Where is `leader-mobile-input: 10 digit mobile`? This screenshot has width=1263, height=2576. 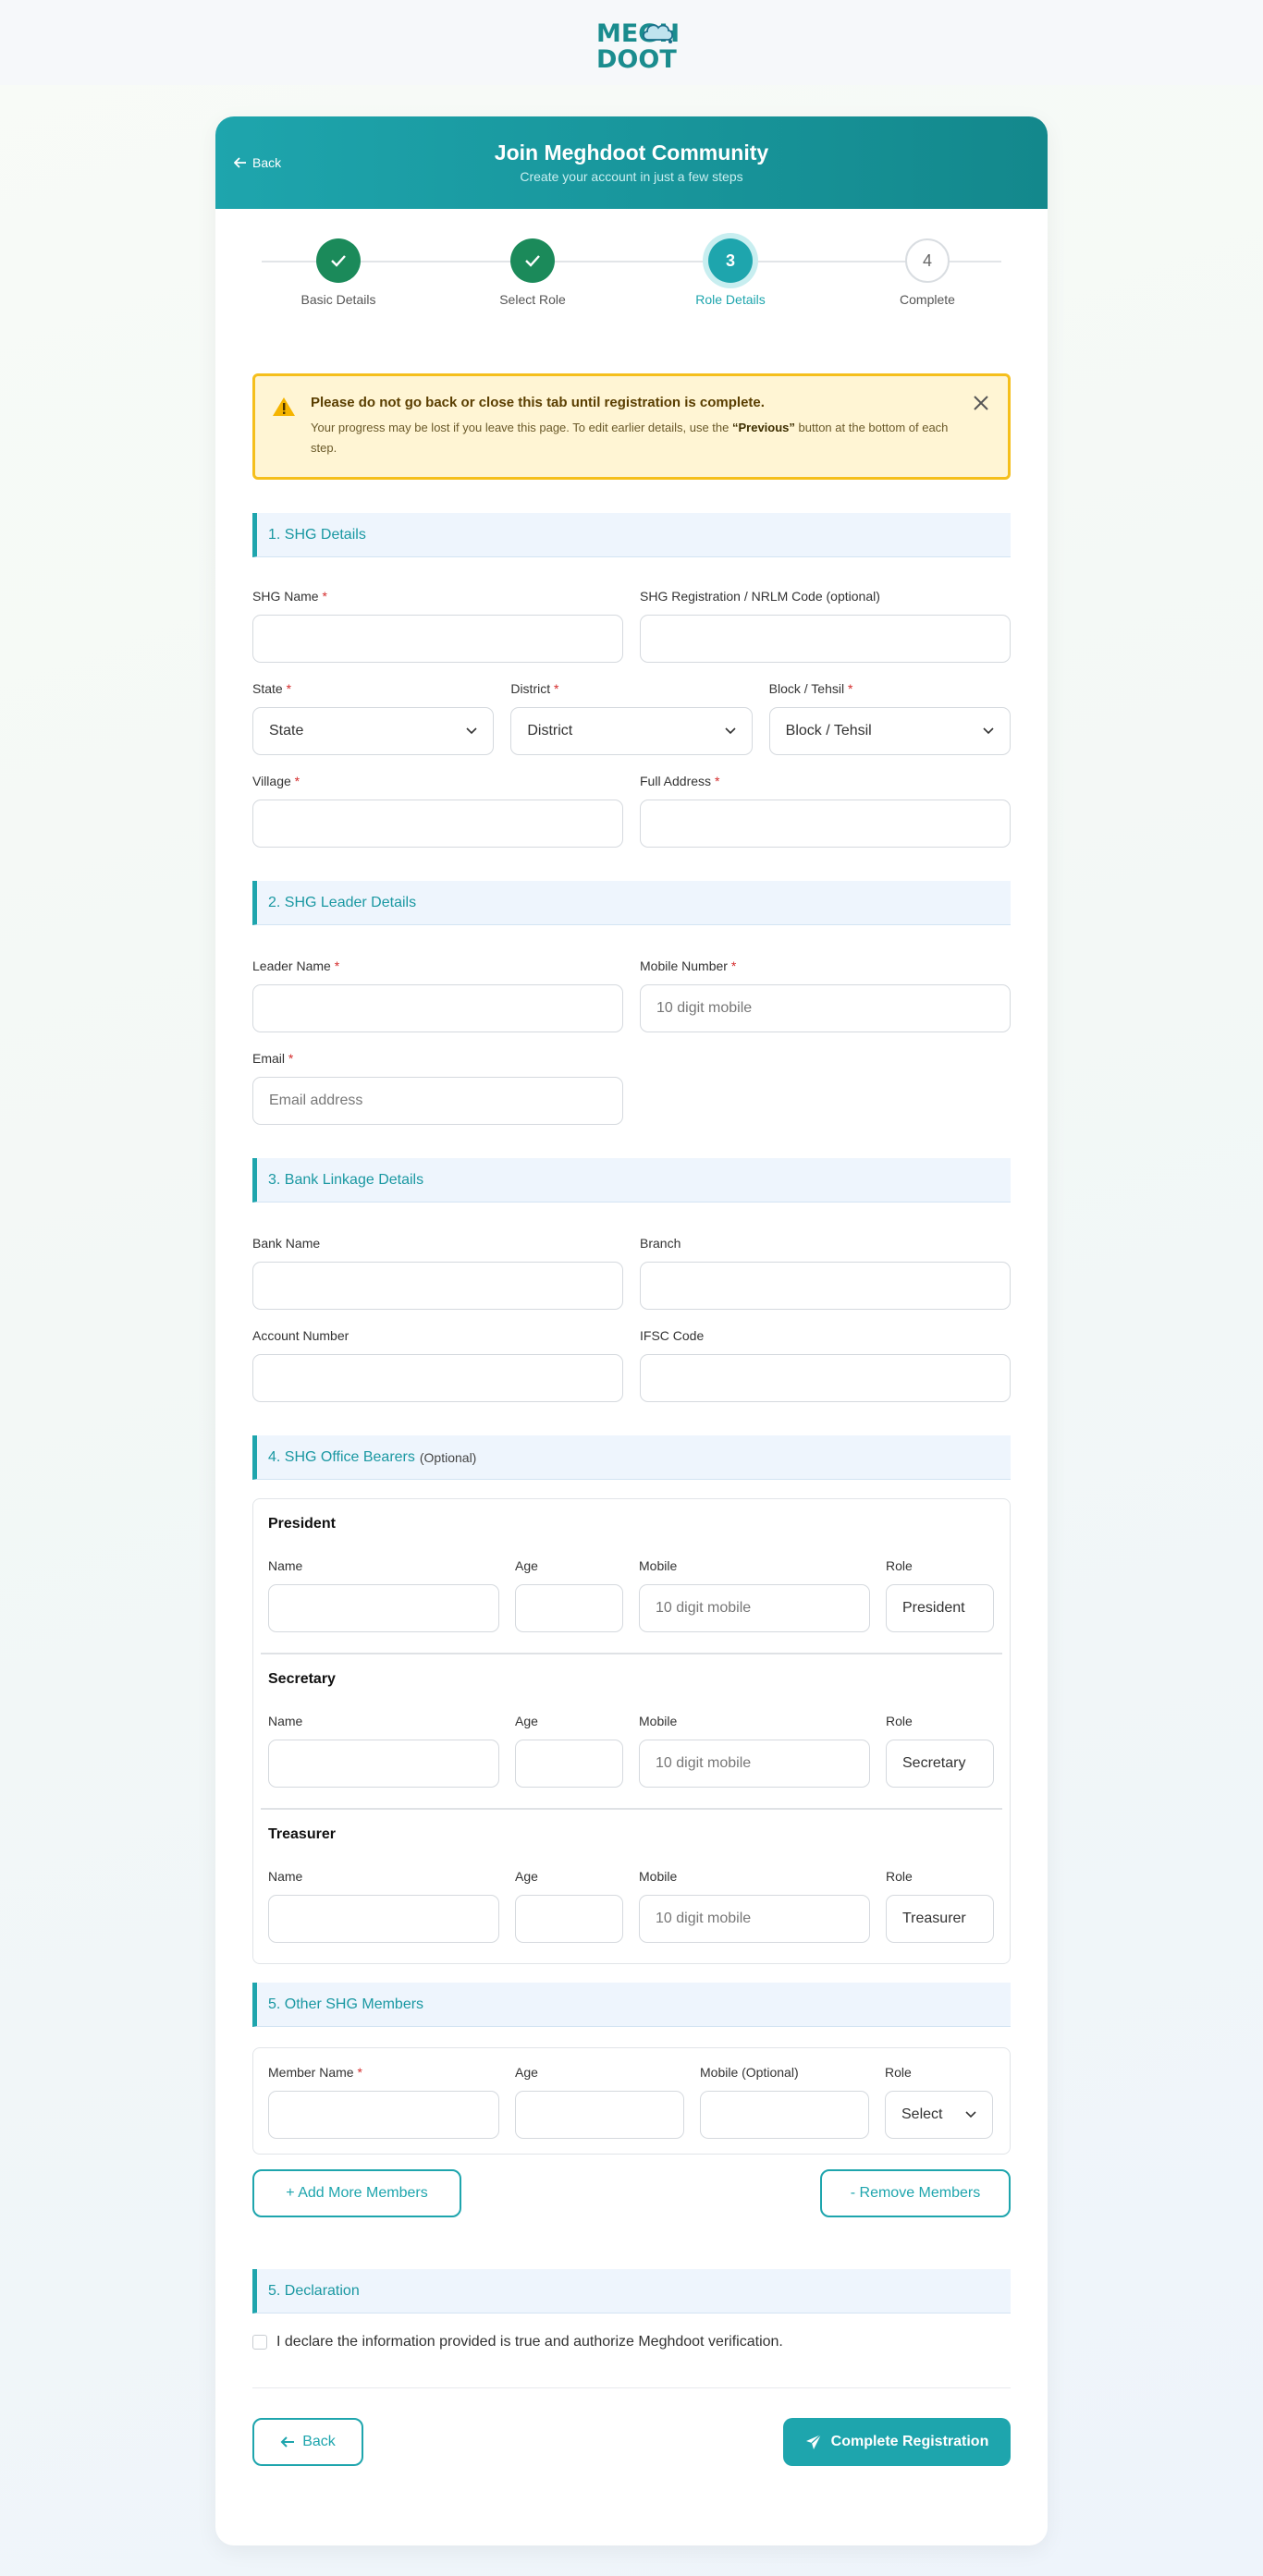
leader-mobile-input: 10 digit mobile is located at coordinates (825, 1008).